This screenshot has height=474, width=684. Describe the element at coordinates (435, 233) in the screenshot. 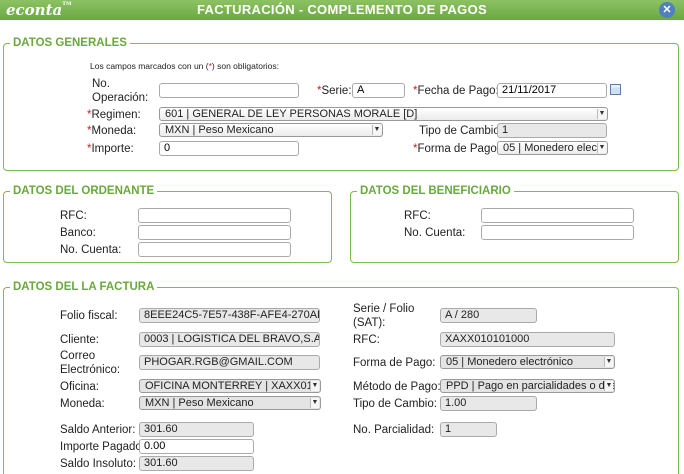

I see `beneficiario-cuenta-label: No. Cuenta:` at that location.